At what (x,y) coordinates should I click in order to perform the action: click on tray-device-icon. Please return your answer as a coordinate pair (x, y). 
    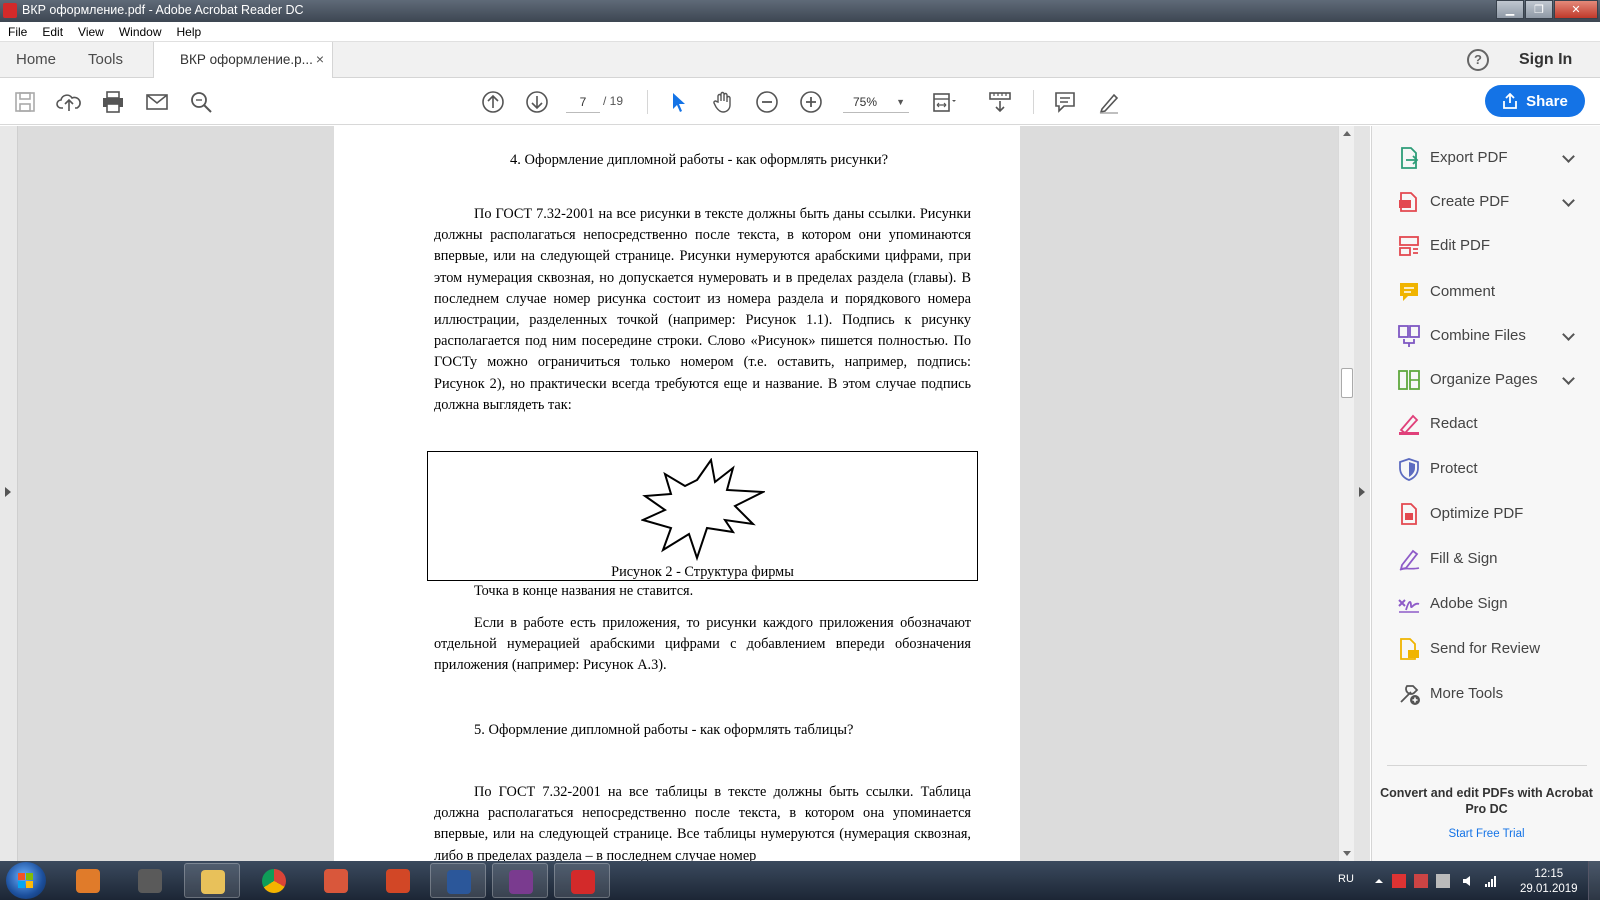
    Looking at the image, I should click on (1443, 881).